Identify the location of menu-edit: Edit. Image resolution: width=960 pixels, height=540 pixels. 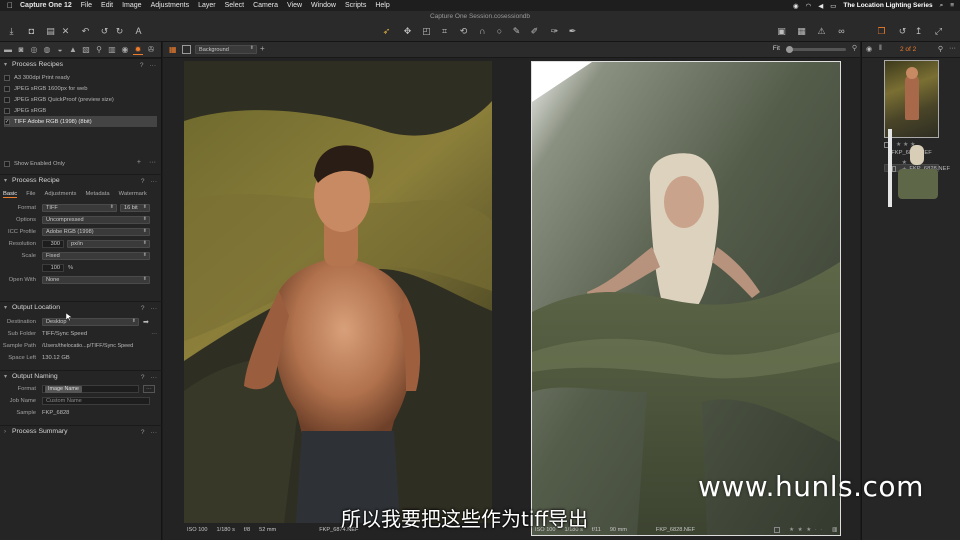
(107, 5).